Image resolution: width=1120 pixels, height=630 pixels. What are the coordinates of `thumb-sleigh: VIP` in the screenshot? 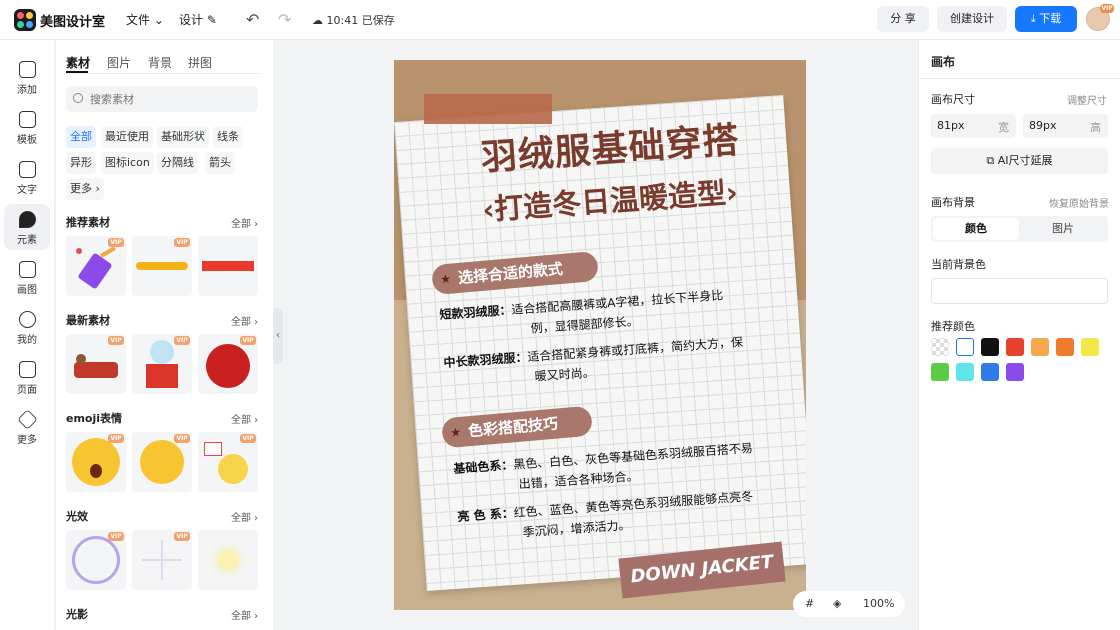 It's located at (96, 364).